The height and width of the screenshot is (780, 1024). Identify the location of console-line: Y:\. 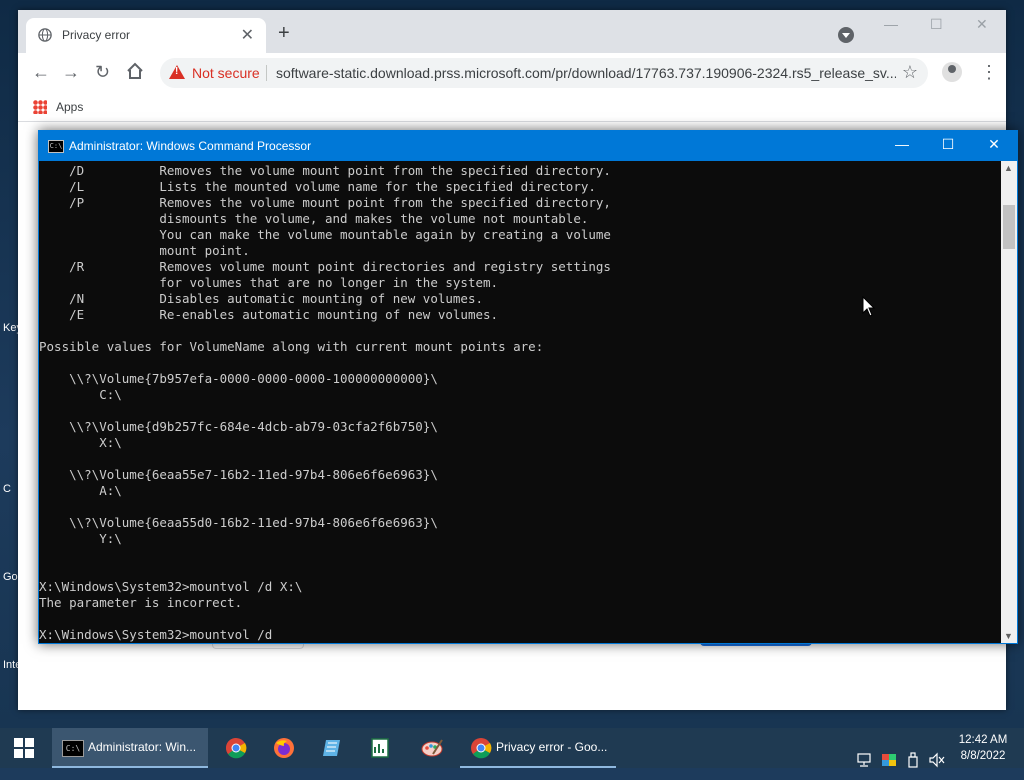
(80, 538).